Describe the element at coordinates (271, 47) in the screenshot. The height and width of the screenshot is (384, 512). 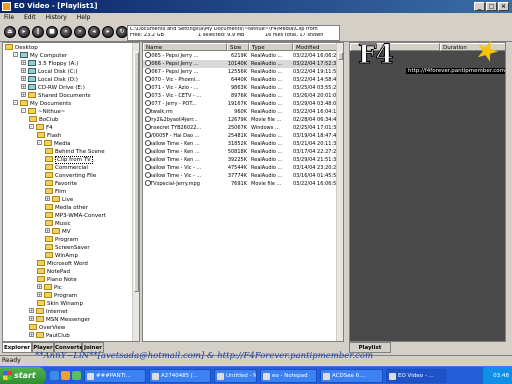
I see `column-header-type: Type` at that location.